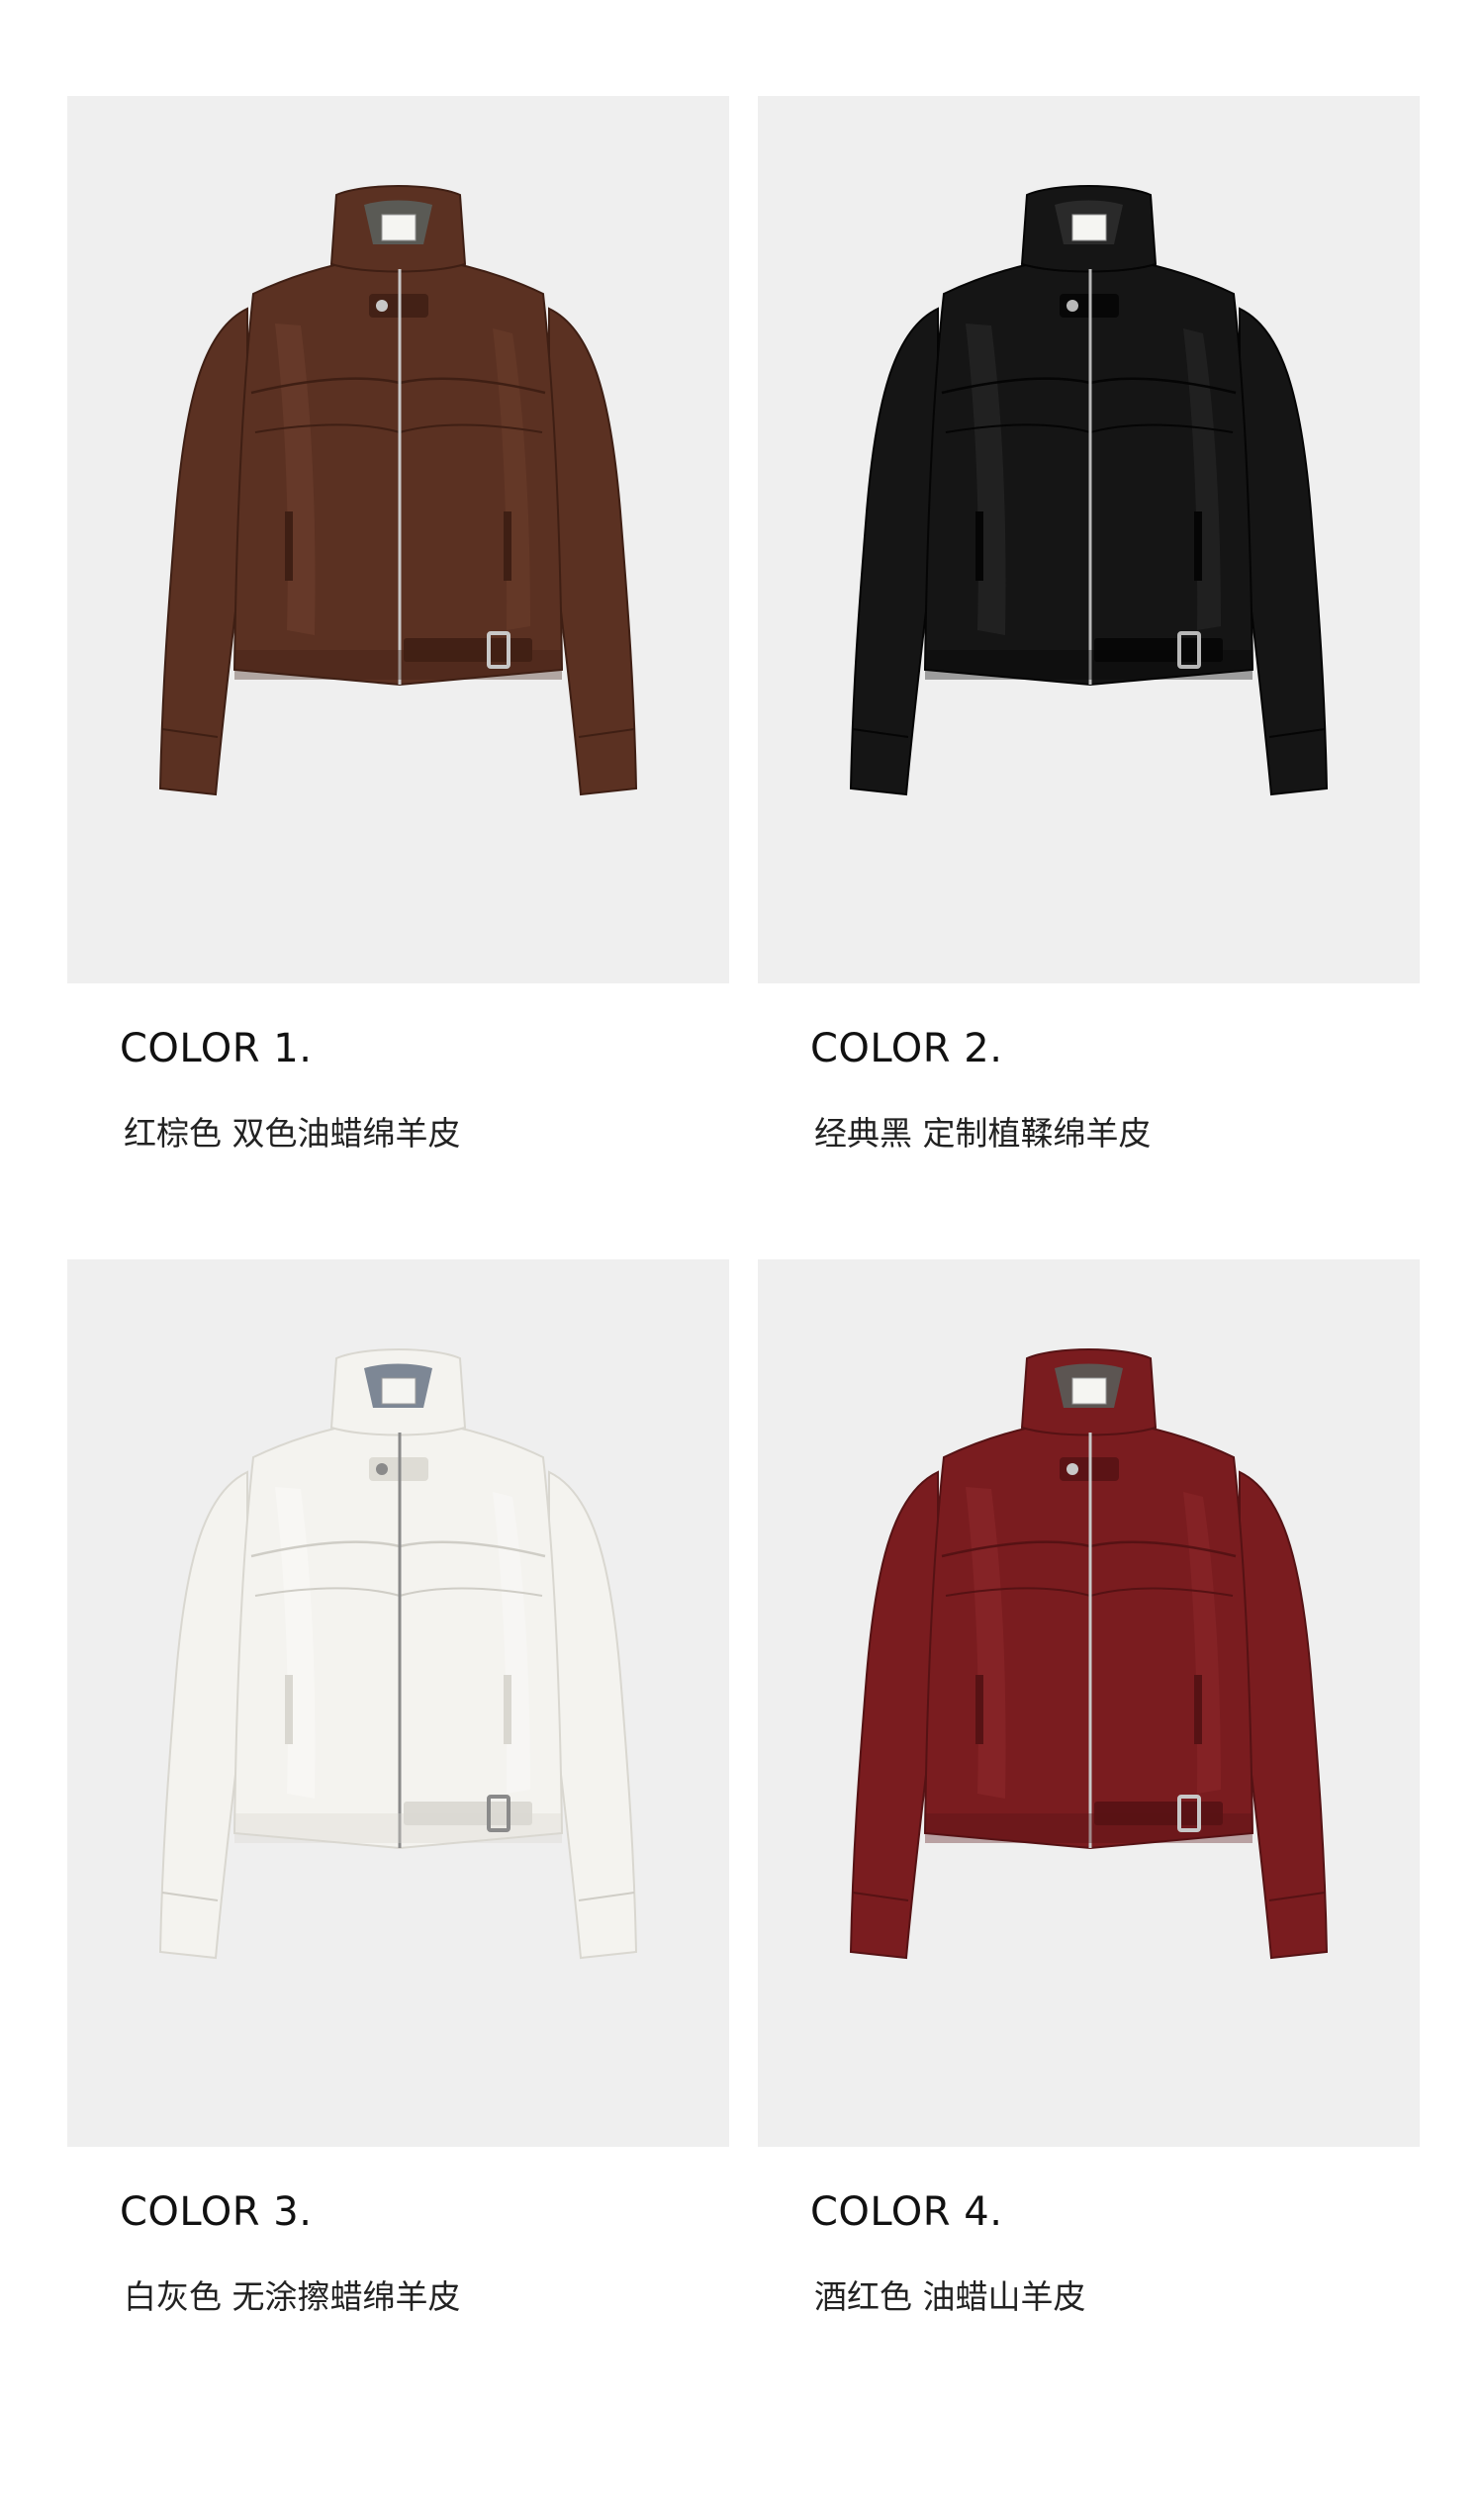  I want to click on color-title-1: COLOR 1., so click(216, 1048).